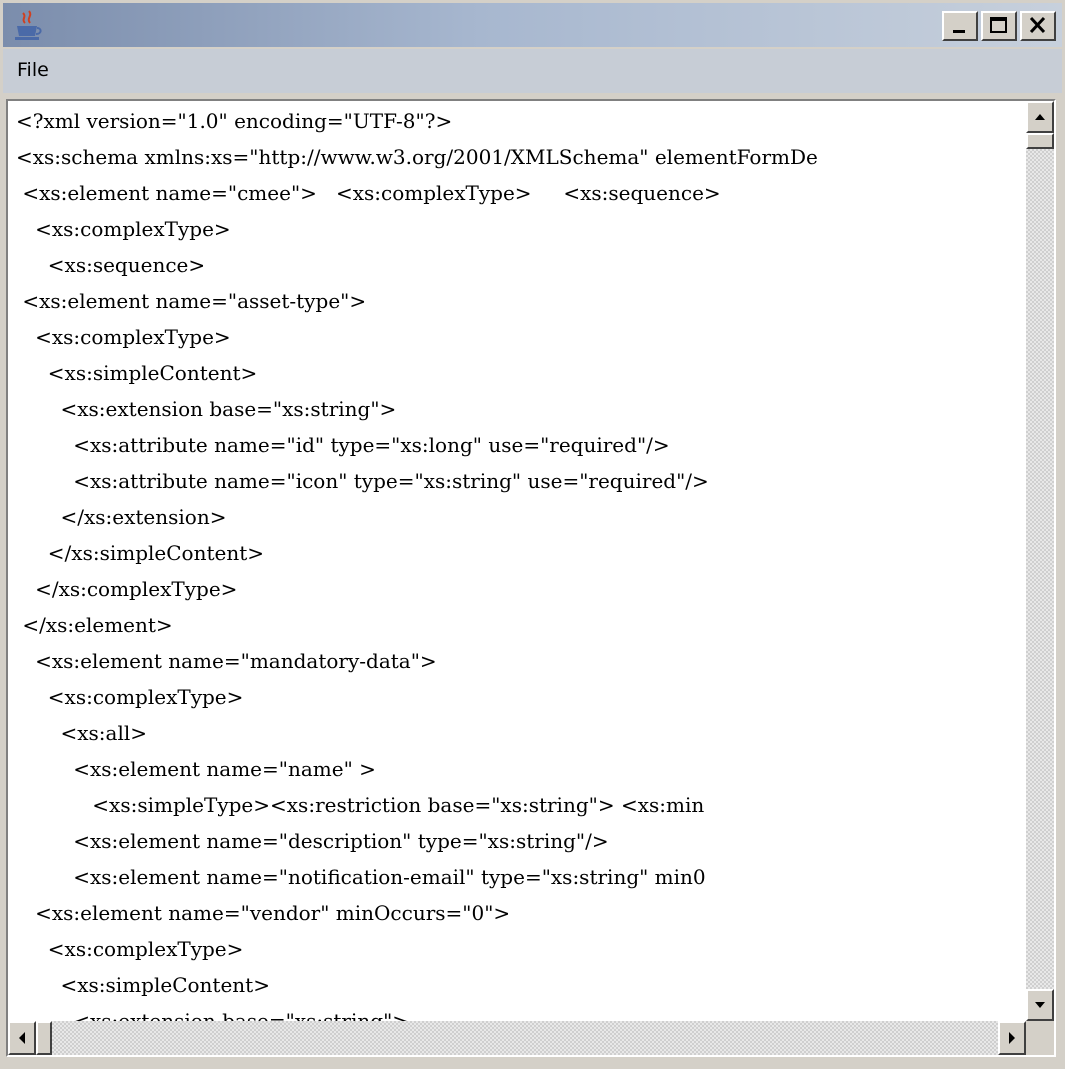 The width and height of the screenshot is (1065, 1069). I want to click on code-line: <xs:all>, so click(82, 733).